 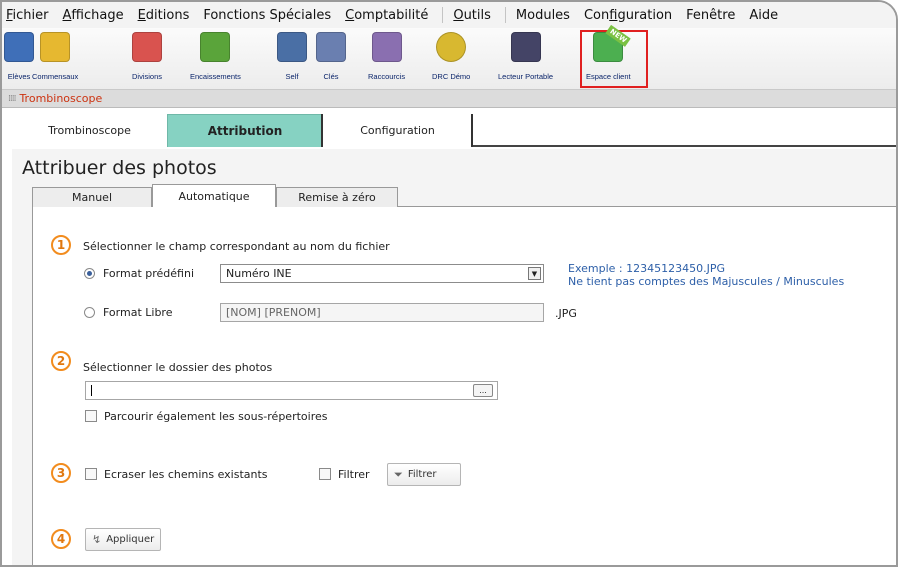 I want to click on example-text: Exemple : 12345123450.JPG, so click(x=646, y=268).